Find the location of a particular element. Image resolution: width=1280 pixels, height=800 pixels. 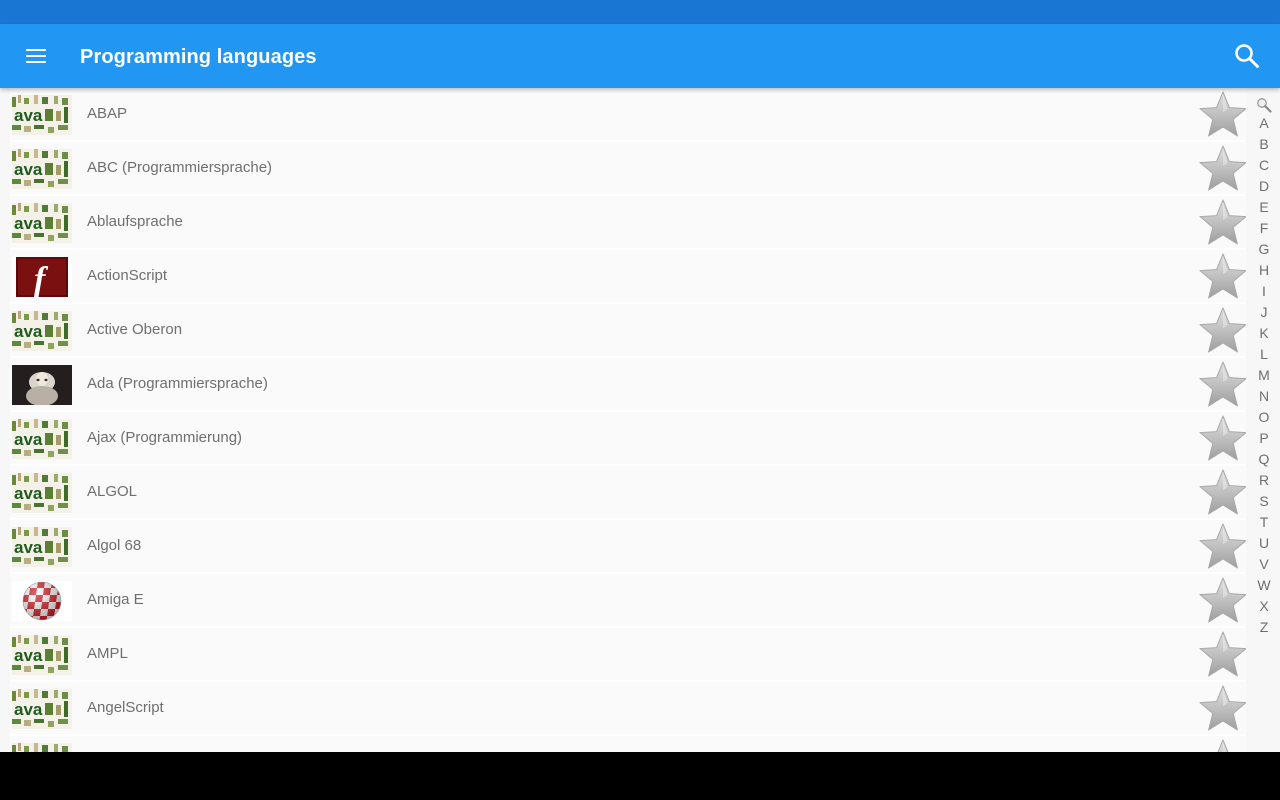

menu-button is located at coordinates (36, 56).